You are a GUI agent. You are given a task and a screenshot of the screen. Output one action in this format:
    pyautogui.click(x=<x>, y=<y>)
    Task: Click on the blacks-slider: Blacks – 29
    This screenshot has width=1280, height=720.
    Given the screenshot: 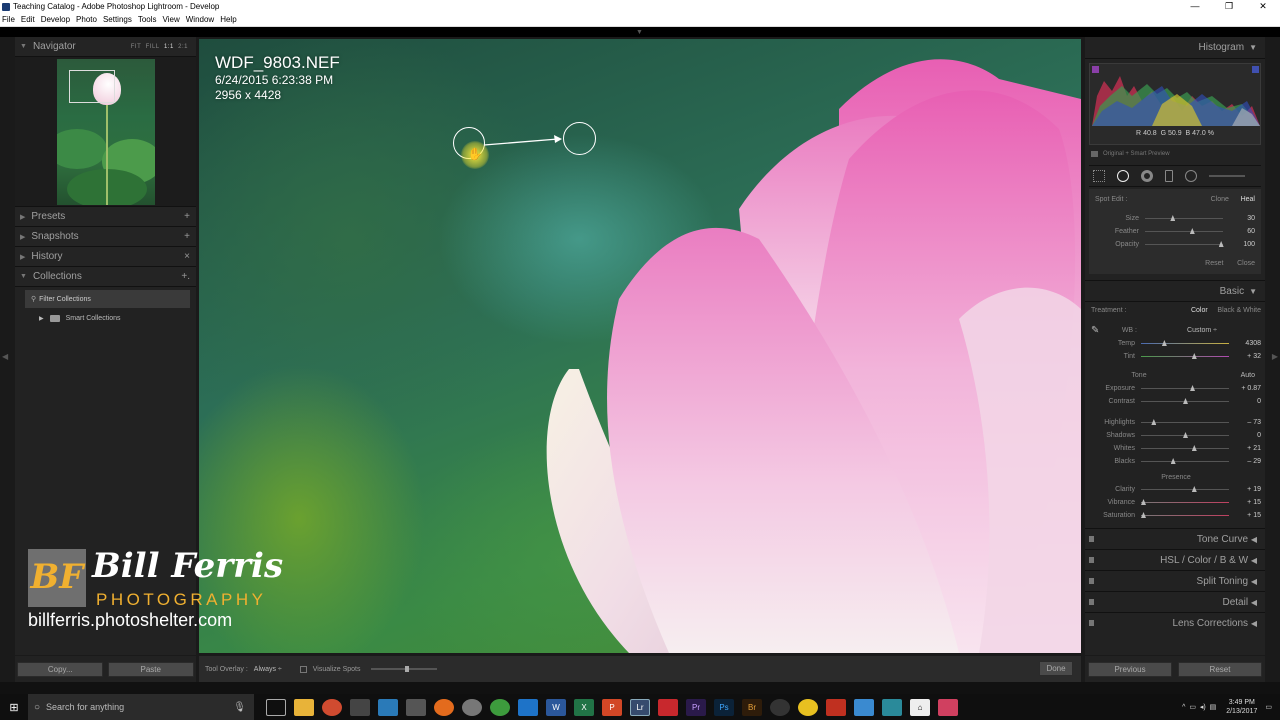 What is the action you would take?
    pyautogui.click(x=1176, y=461)
    